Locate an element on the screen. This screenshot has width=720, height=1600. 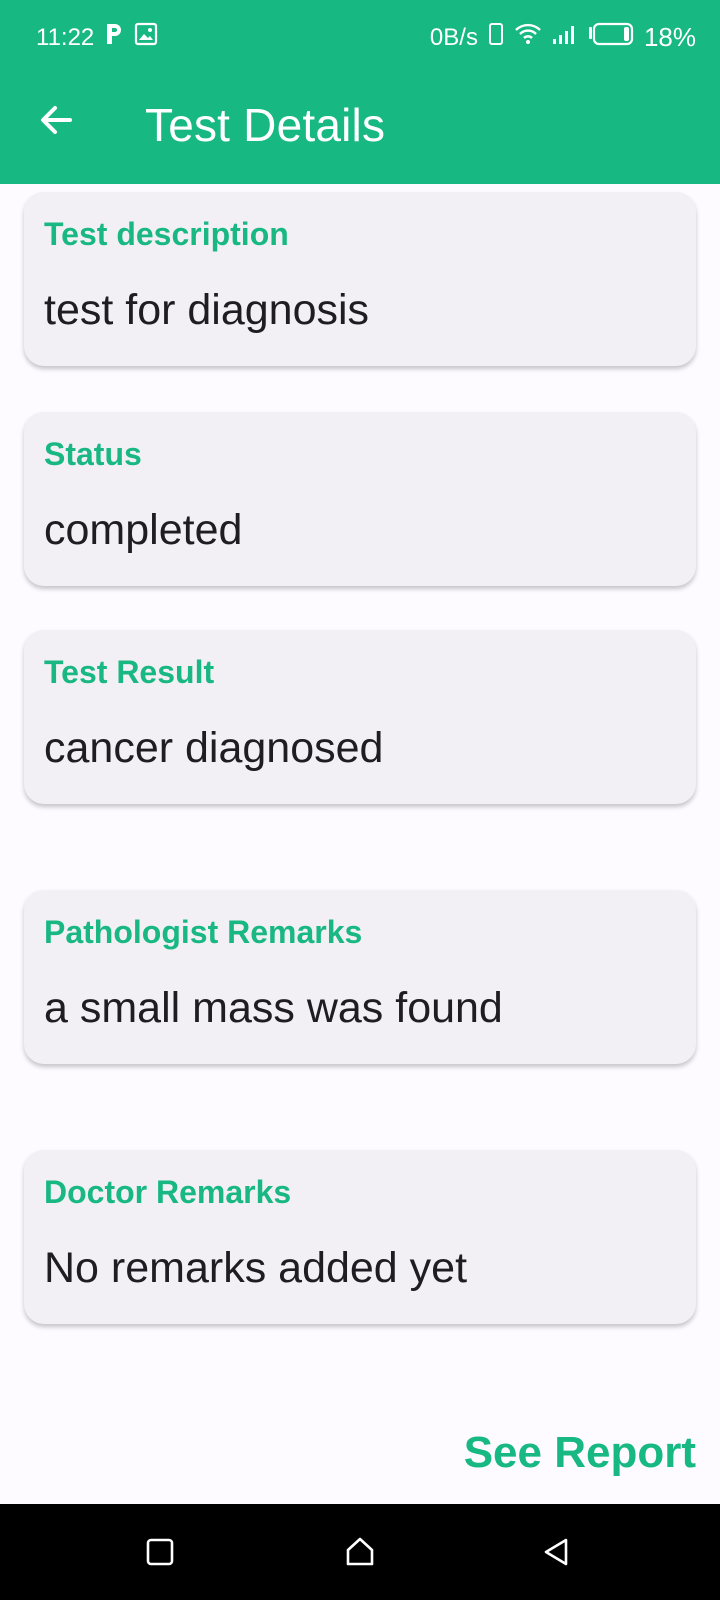
arrow-left-icon is located at coordinates (56, 120).